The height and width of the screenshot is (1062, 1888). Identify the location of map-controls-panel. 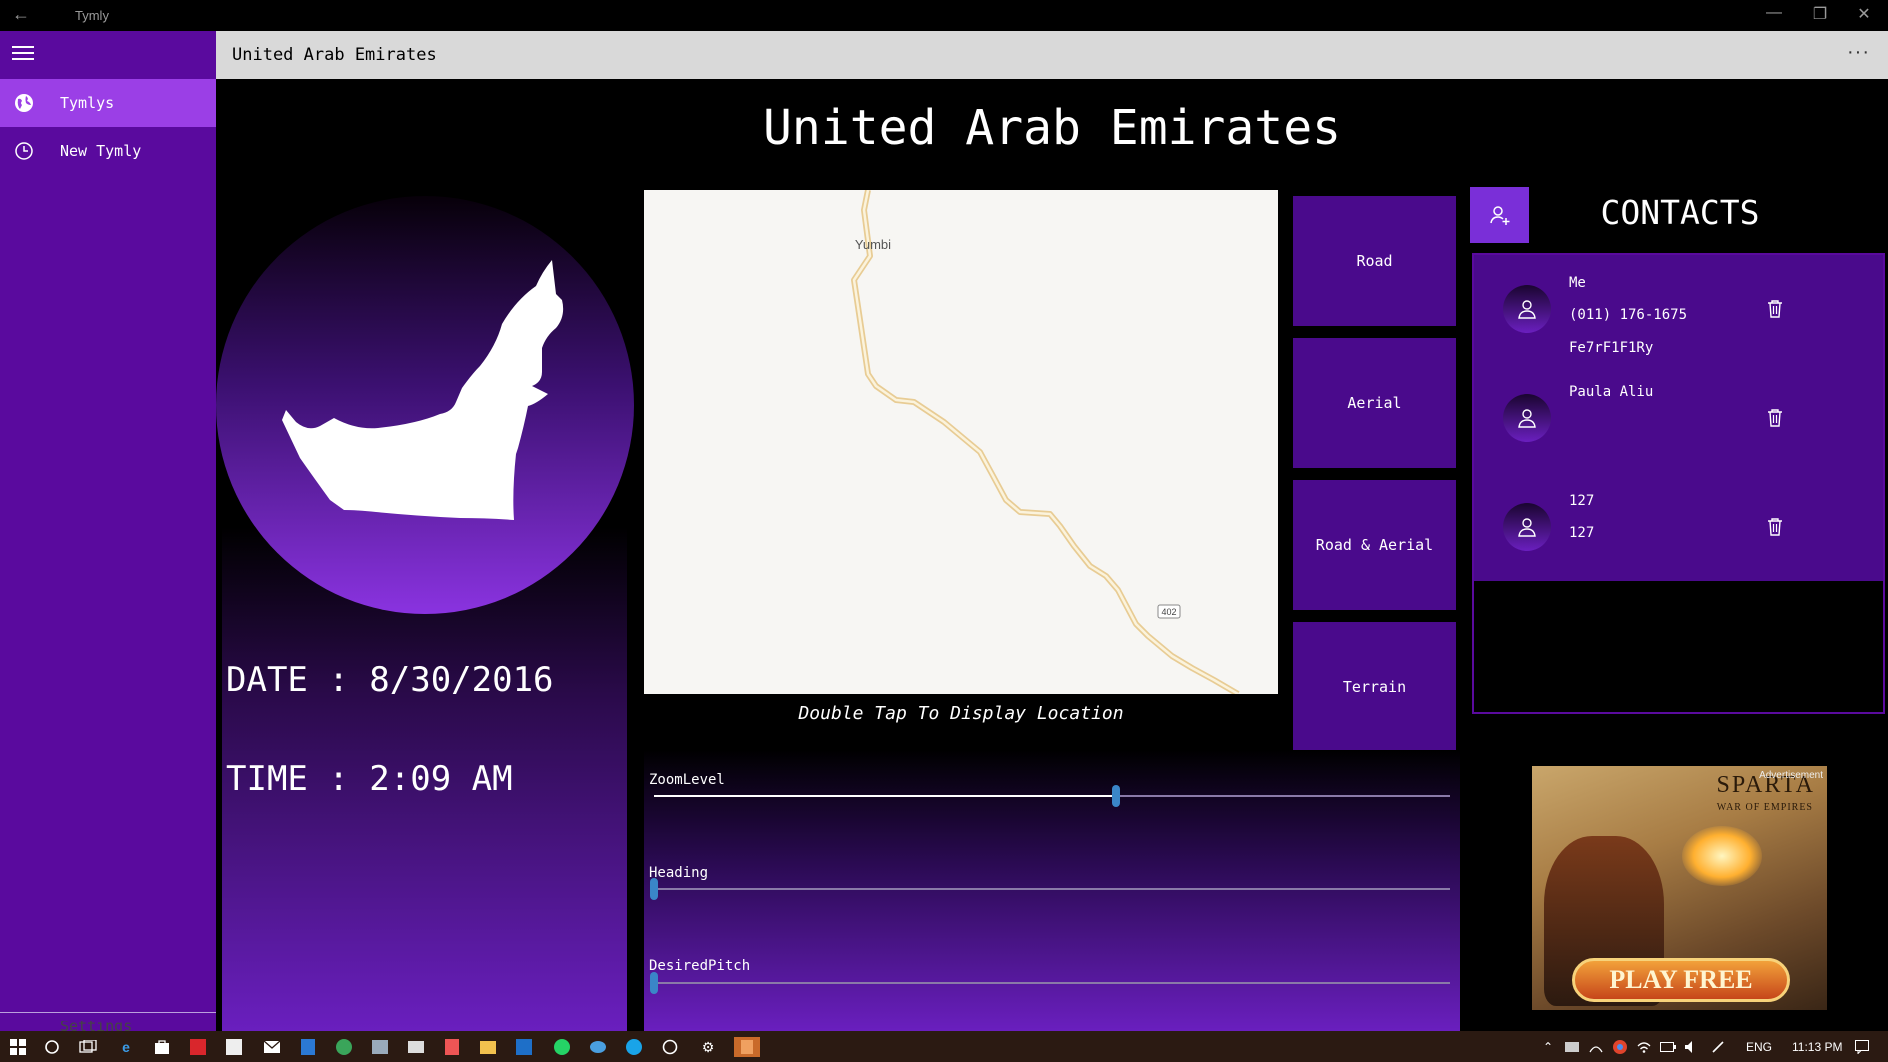
(1052, 891).